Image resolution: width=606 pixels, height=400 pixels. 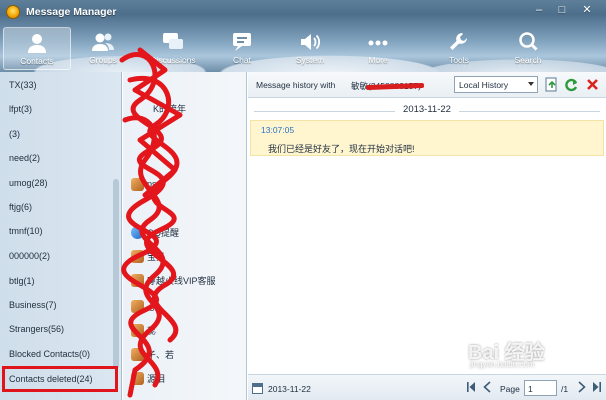 I want to click on group-icon, so click(x=103, y=42).